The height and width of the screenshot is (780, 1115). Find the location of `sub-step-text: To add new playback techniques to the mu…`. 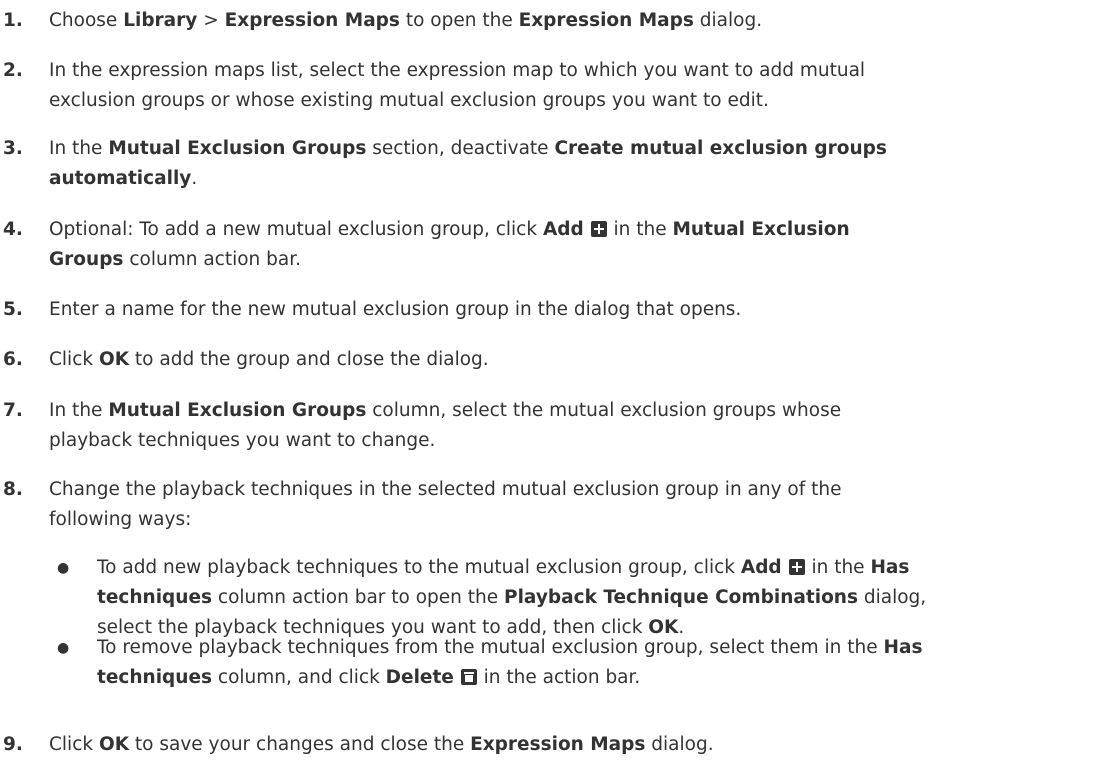

sub-step-text: To add new playback techniques to the mu… is located at coordinates (602, 598).